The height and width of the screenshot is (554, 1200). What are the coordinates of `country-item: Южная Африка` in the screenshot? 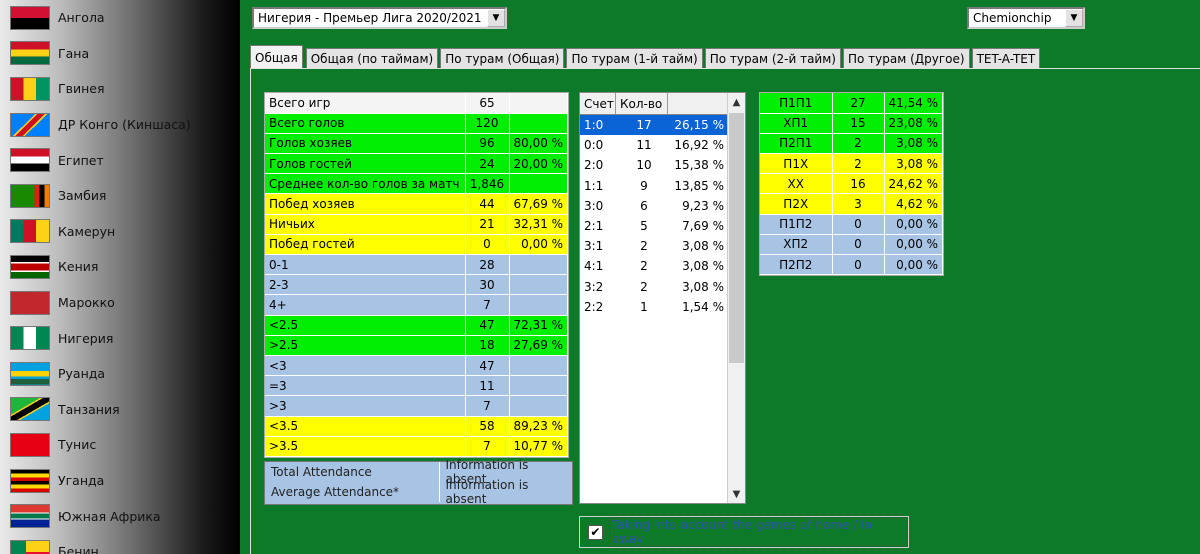 It's located at (120, 516).